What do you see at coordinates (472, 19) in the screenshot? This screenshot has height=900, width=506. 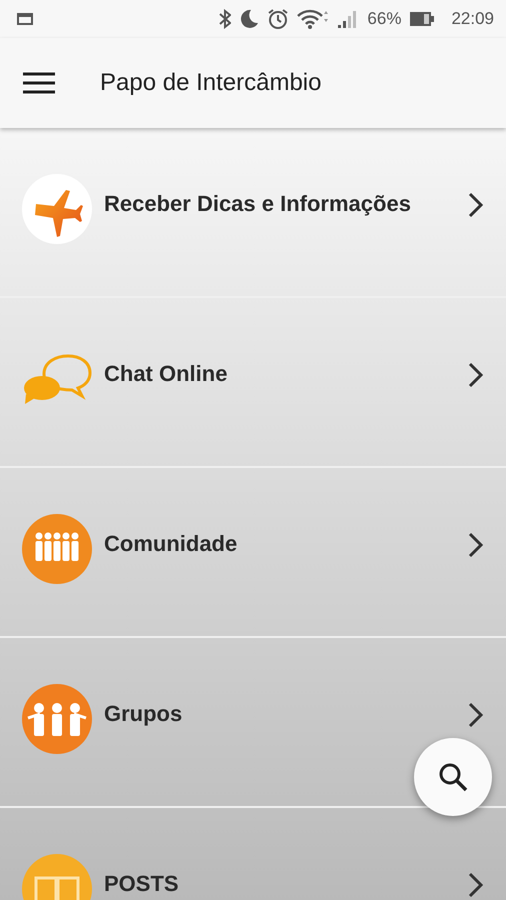 I see `clock-time: 22:09` at bounding box center [472, 19].